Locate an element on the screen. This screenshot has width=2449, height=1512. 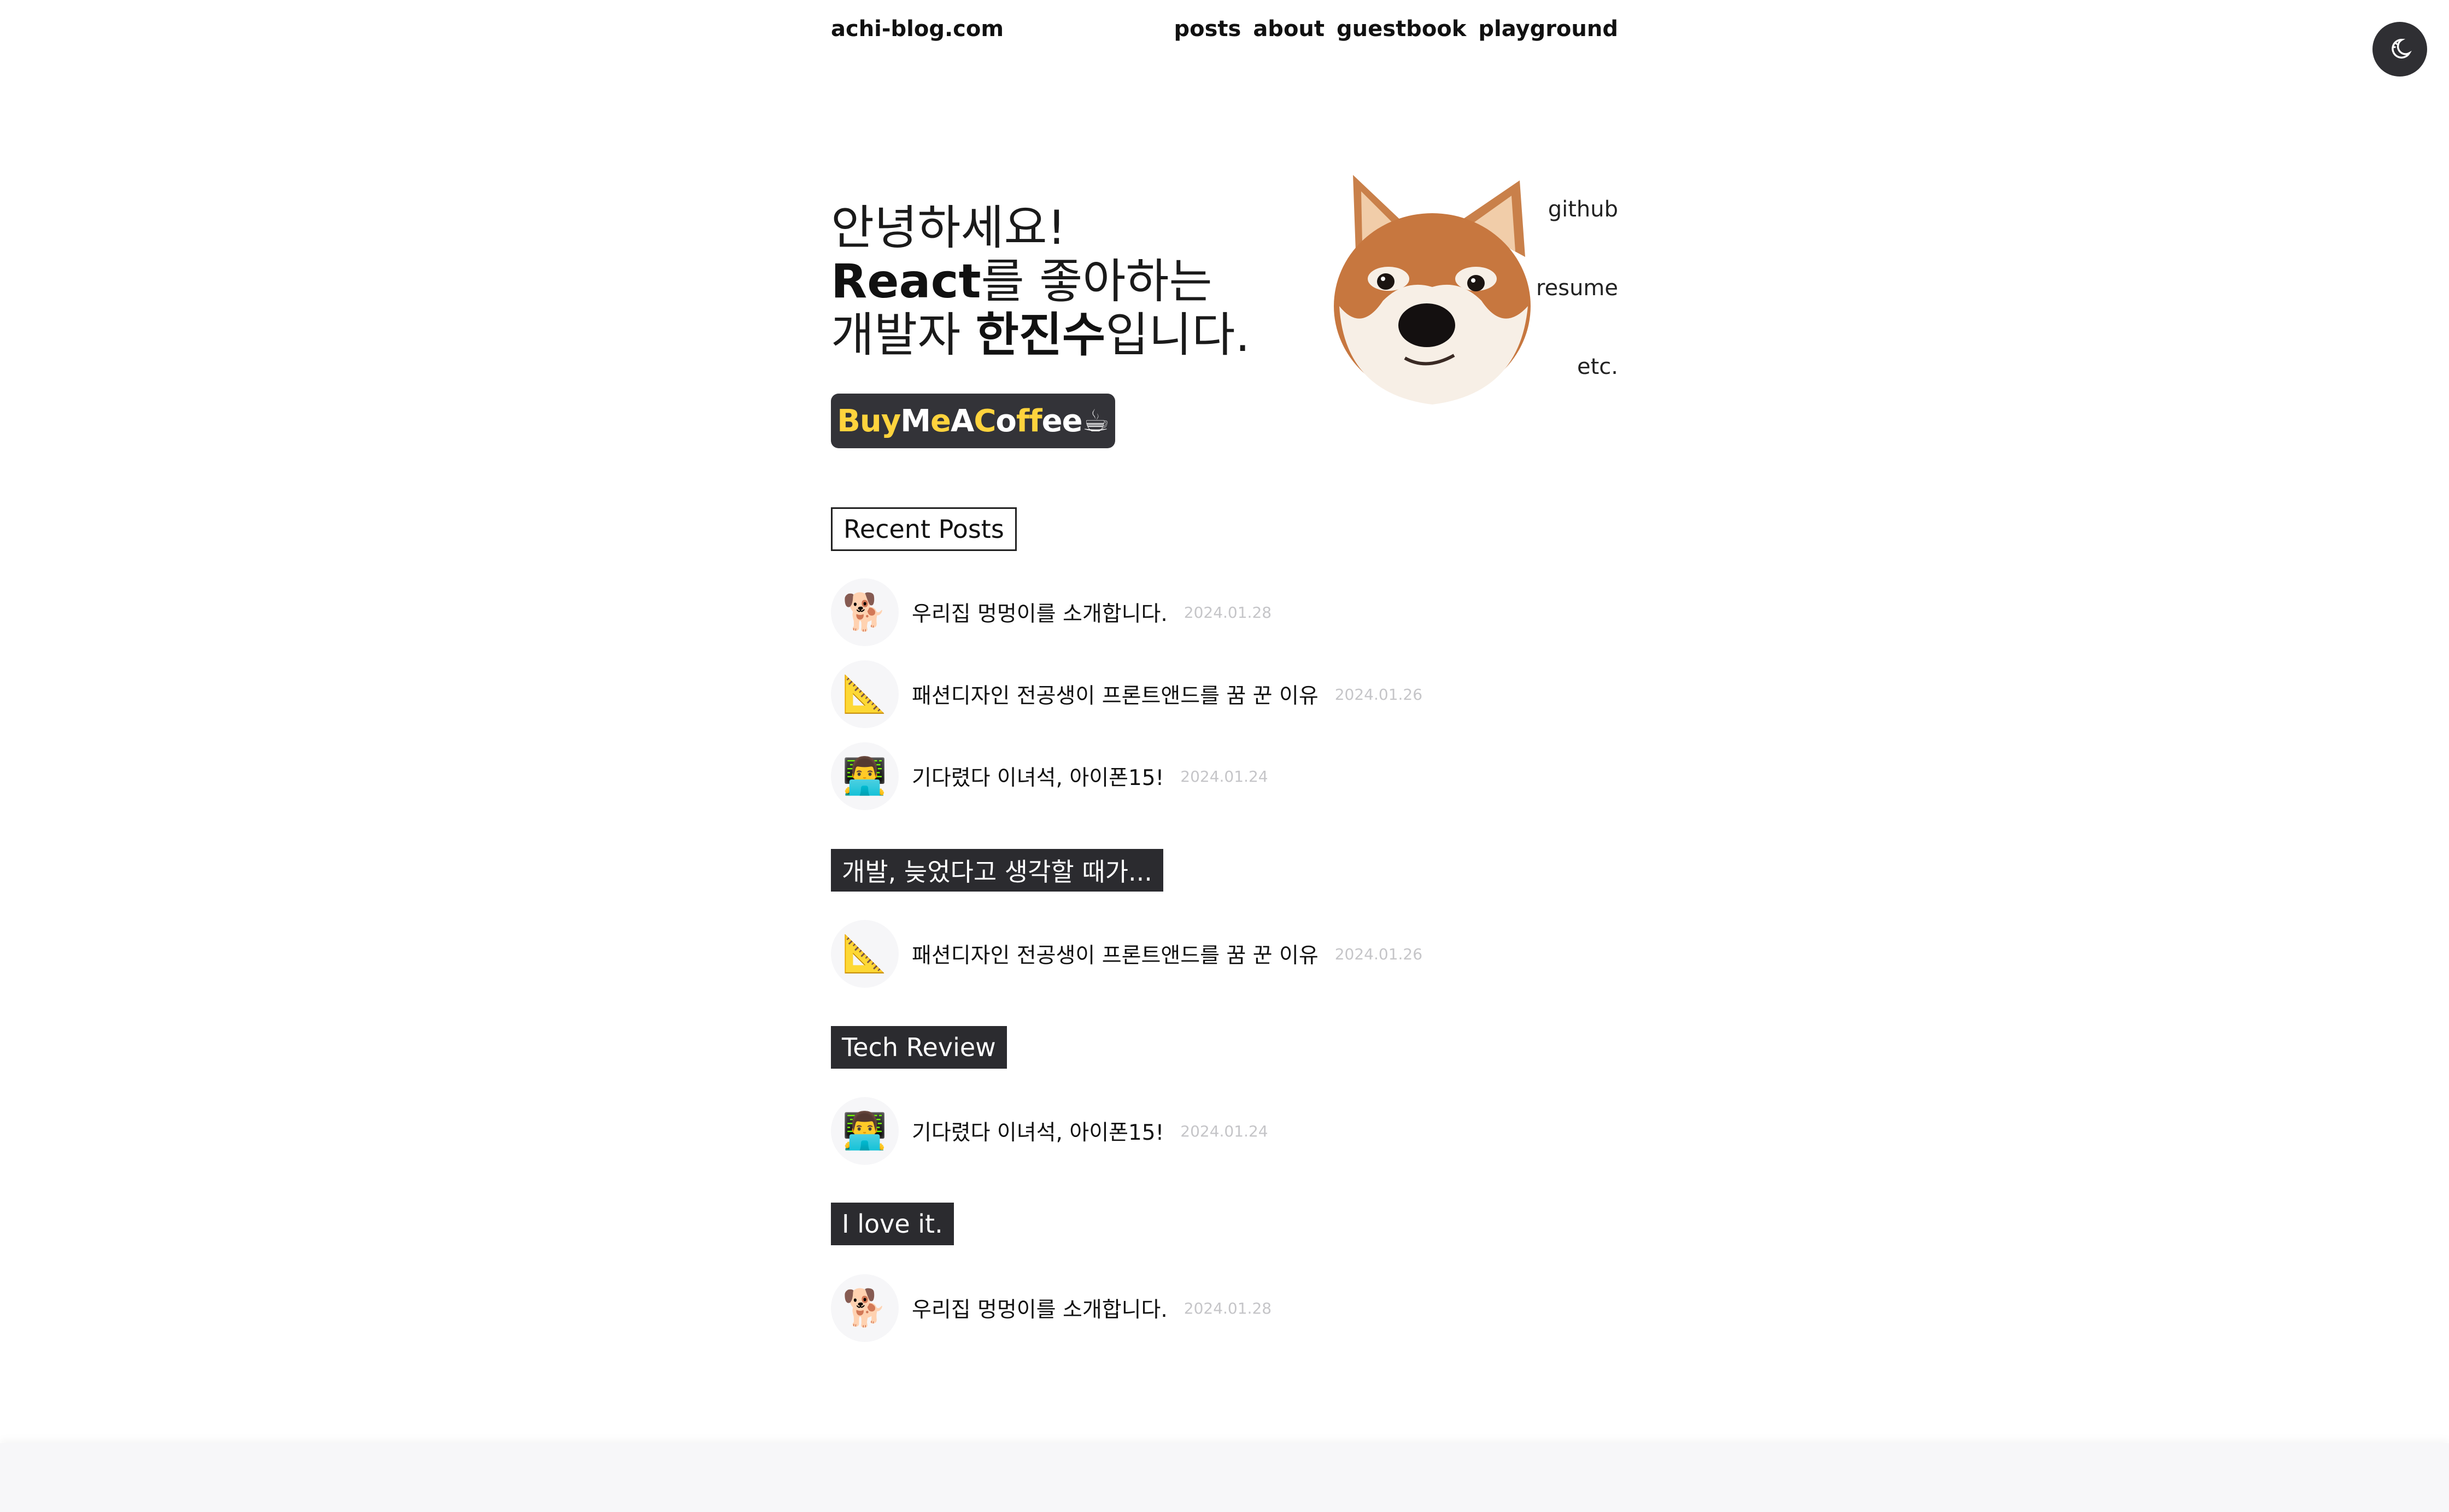
intro-heading: 안녕하세요! React를 좋아하는 개발자 한진수입니다. is located at coordinates (1055, 281).